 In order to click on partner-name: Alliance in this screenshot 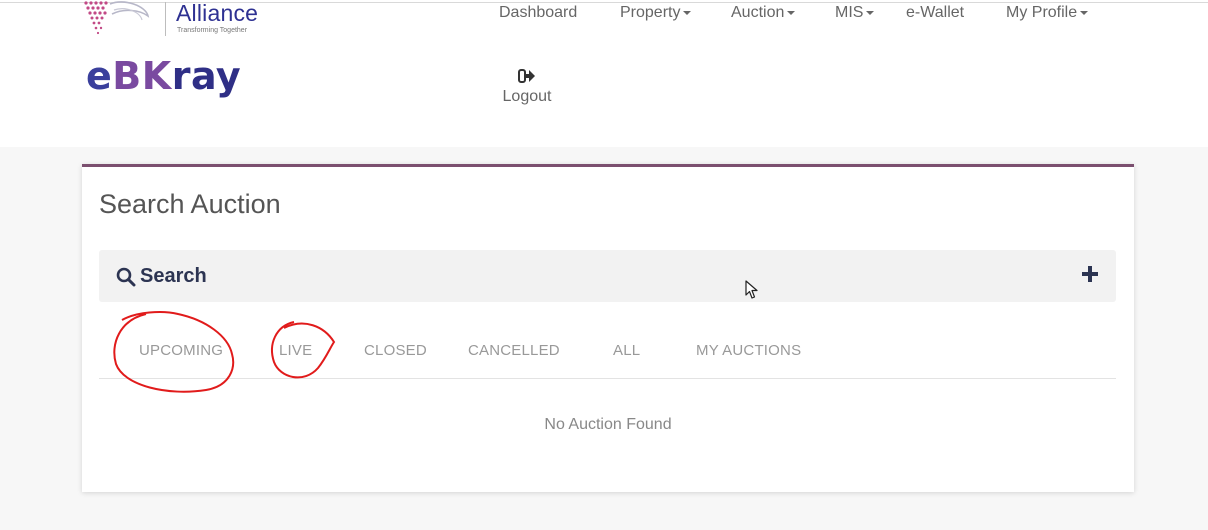, I will do `click(217, 13)`.